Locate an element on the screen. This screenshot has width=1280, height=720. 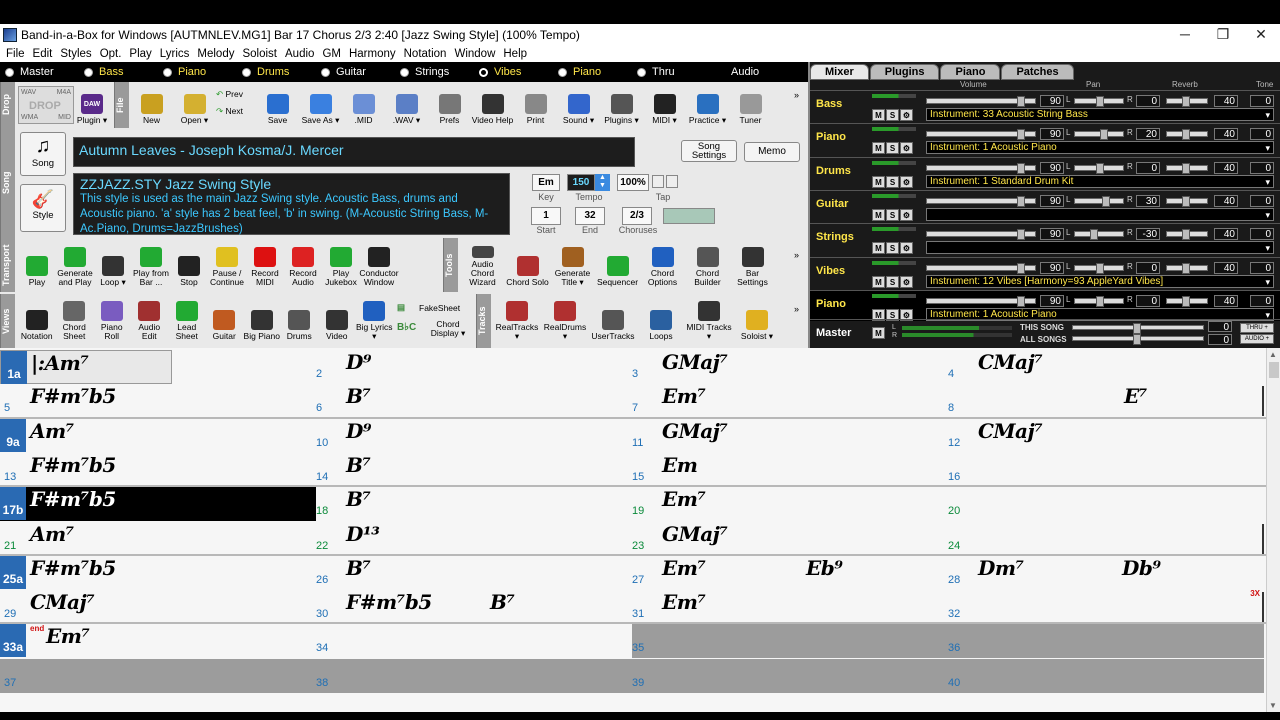
mixer-track-name: Strings is located at coordinates (835, 237).